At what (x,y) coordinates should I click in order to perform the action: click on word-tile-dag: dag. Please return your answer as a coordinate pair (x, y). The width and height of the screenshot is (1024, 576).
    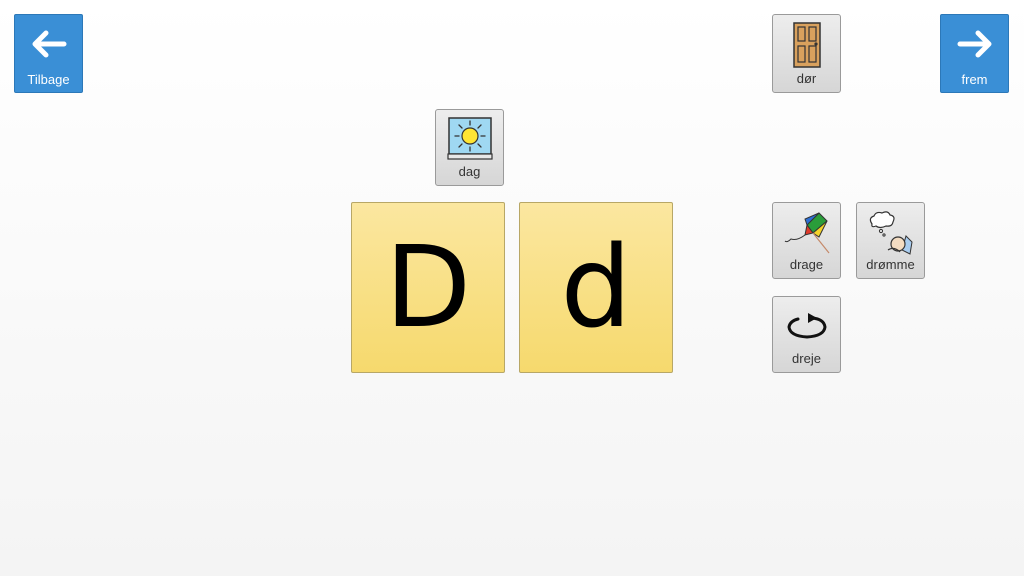
    Looking at the image, I should click on (469, 147).